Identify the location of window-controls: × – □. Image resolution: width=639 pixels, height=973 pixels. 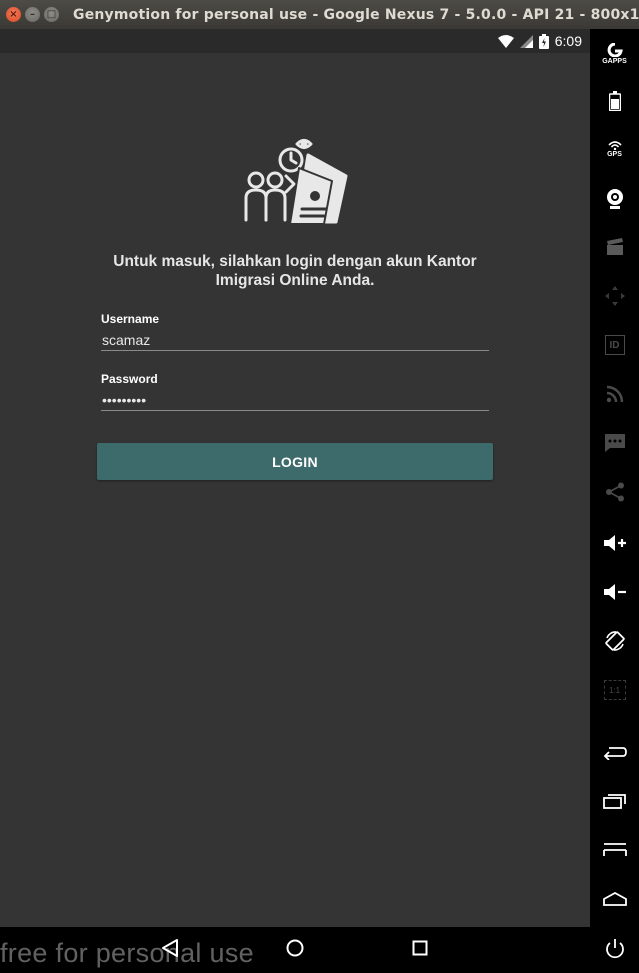
(32, 14).